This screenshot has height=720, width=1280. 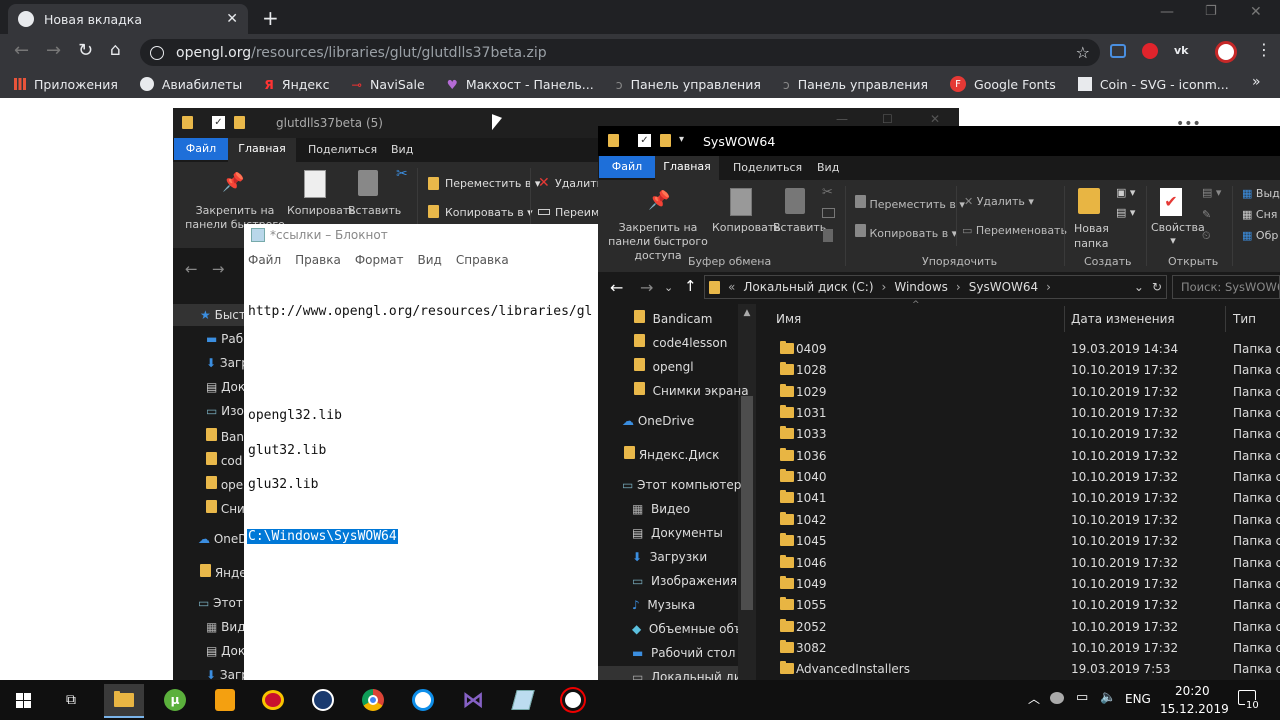 What do you see at coordinates (684, 581) in the screenshot?
I see `nav-item-pictures: ▭ Изображения` at bounding box center [684, 581].